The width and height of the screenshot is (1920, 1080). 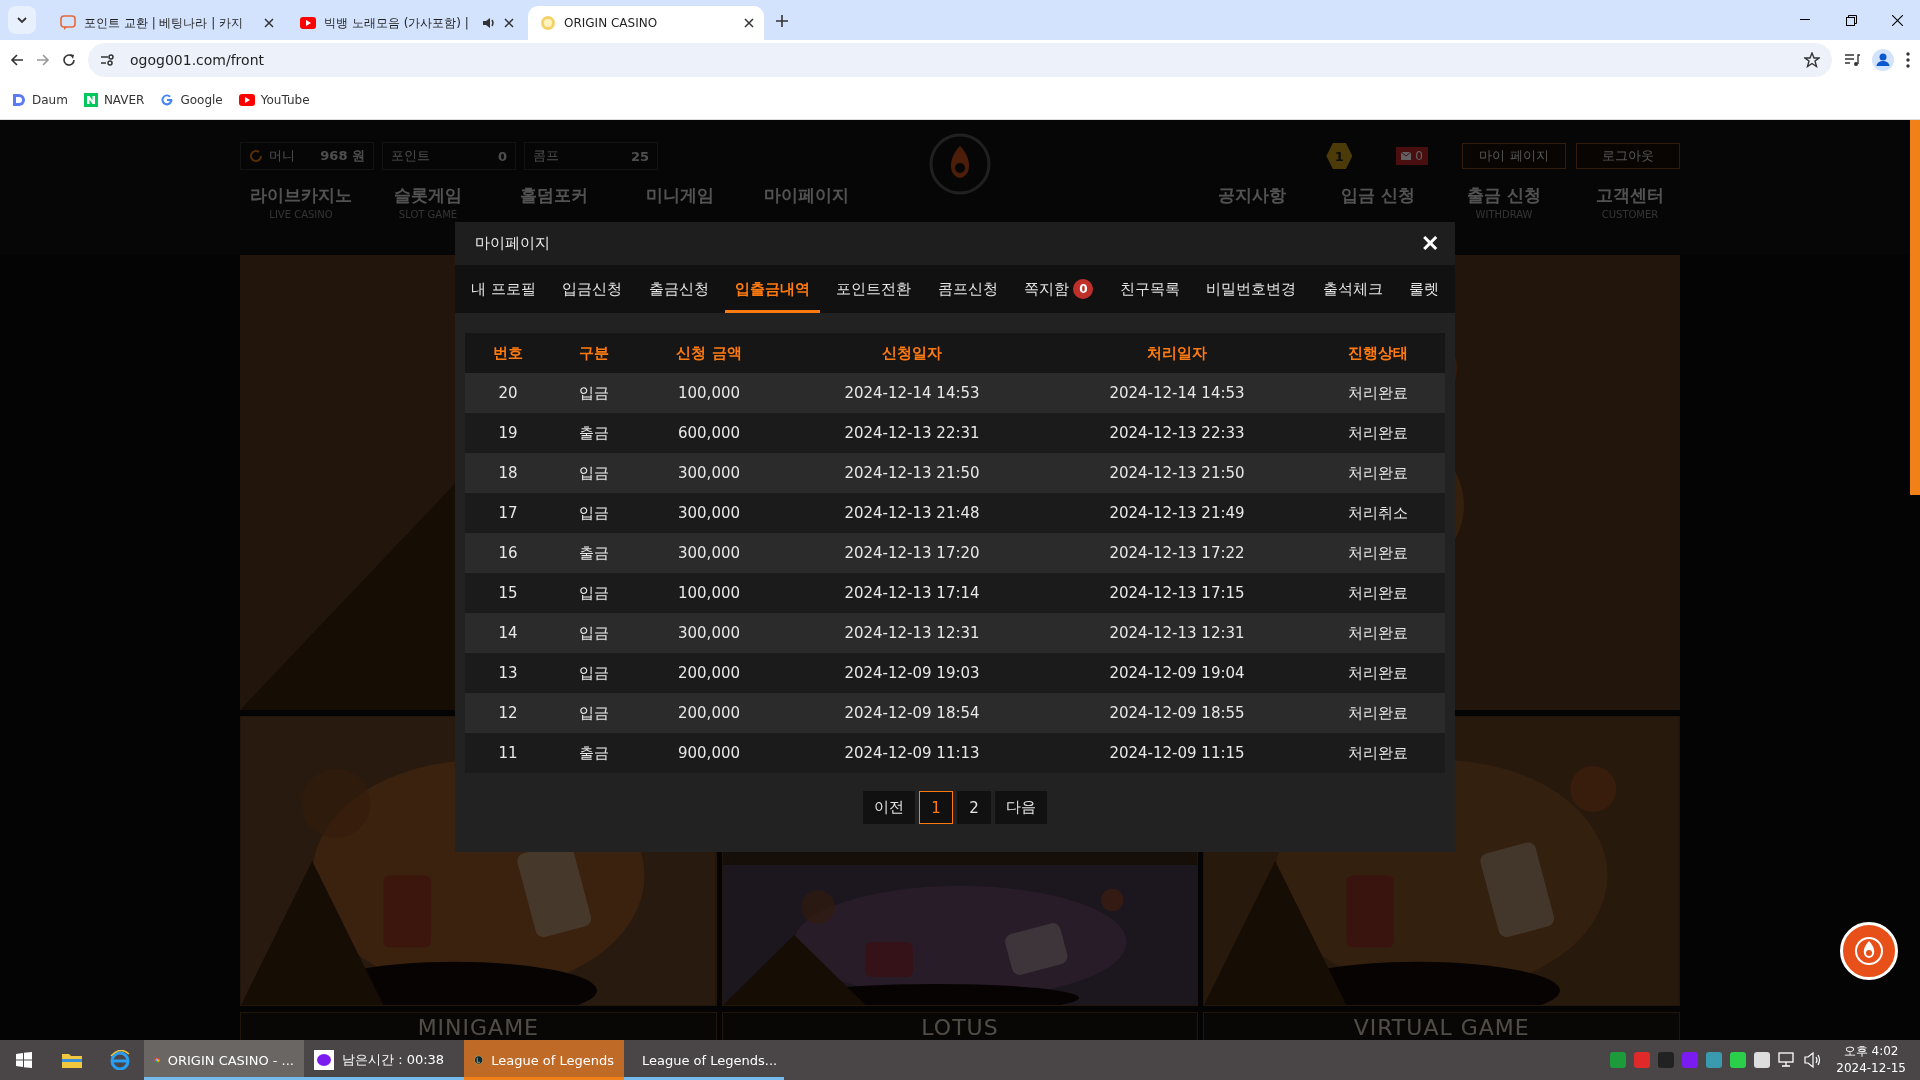 I want to click on speaker-icon, so click(x=1813, y=1060).